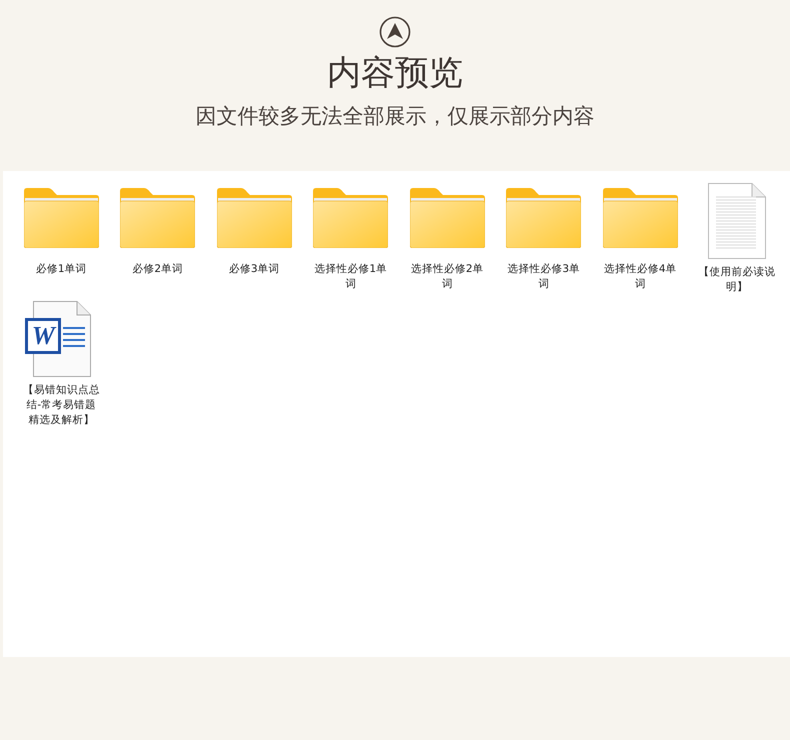 The width and height of the screenshot is (790, 740). What do you see at coordinates (544, 277) in the screenshot?
I see `file-name: 选择性必修3单词` at bounding box center [544, 277].